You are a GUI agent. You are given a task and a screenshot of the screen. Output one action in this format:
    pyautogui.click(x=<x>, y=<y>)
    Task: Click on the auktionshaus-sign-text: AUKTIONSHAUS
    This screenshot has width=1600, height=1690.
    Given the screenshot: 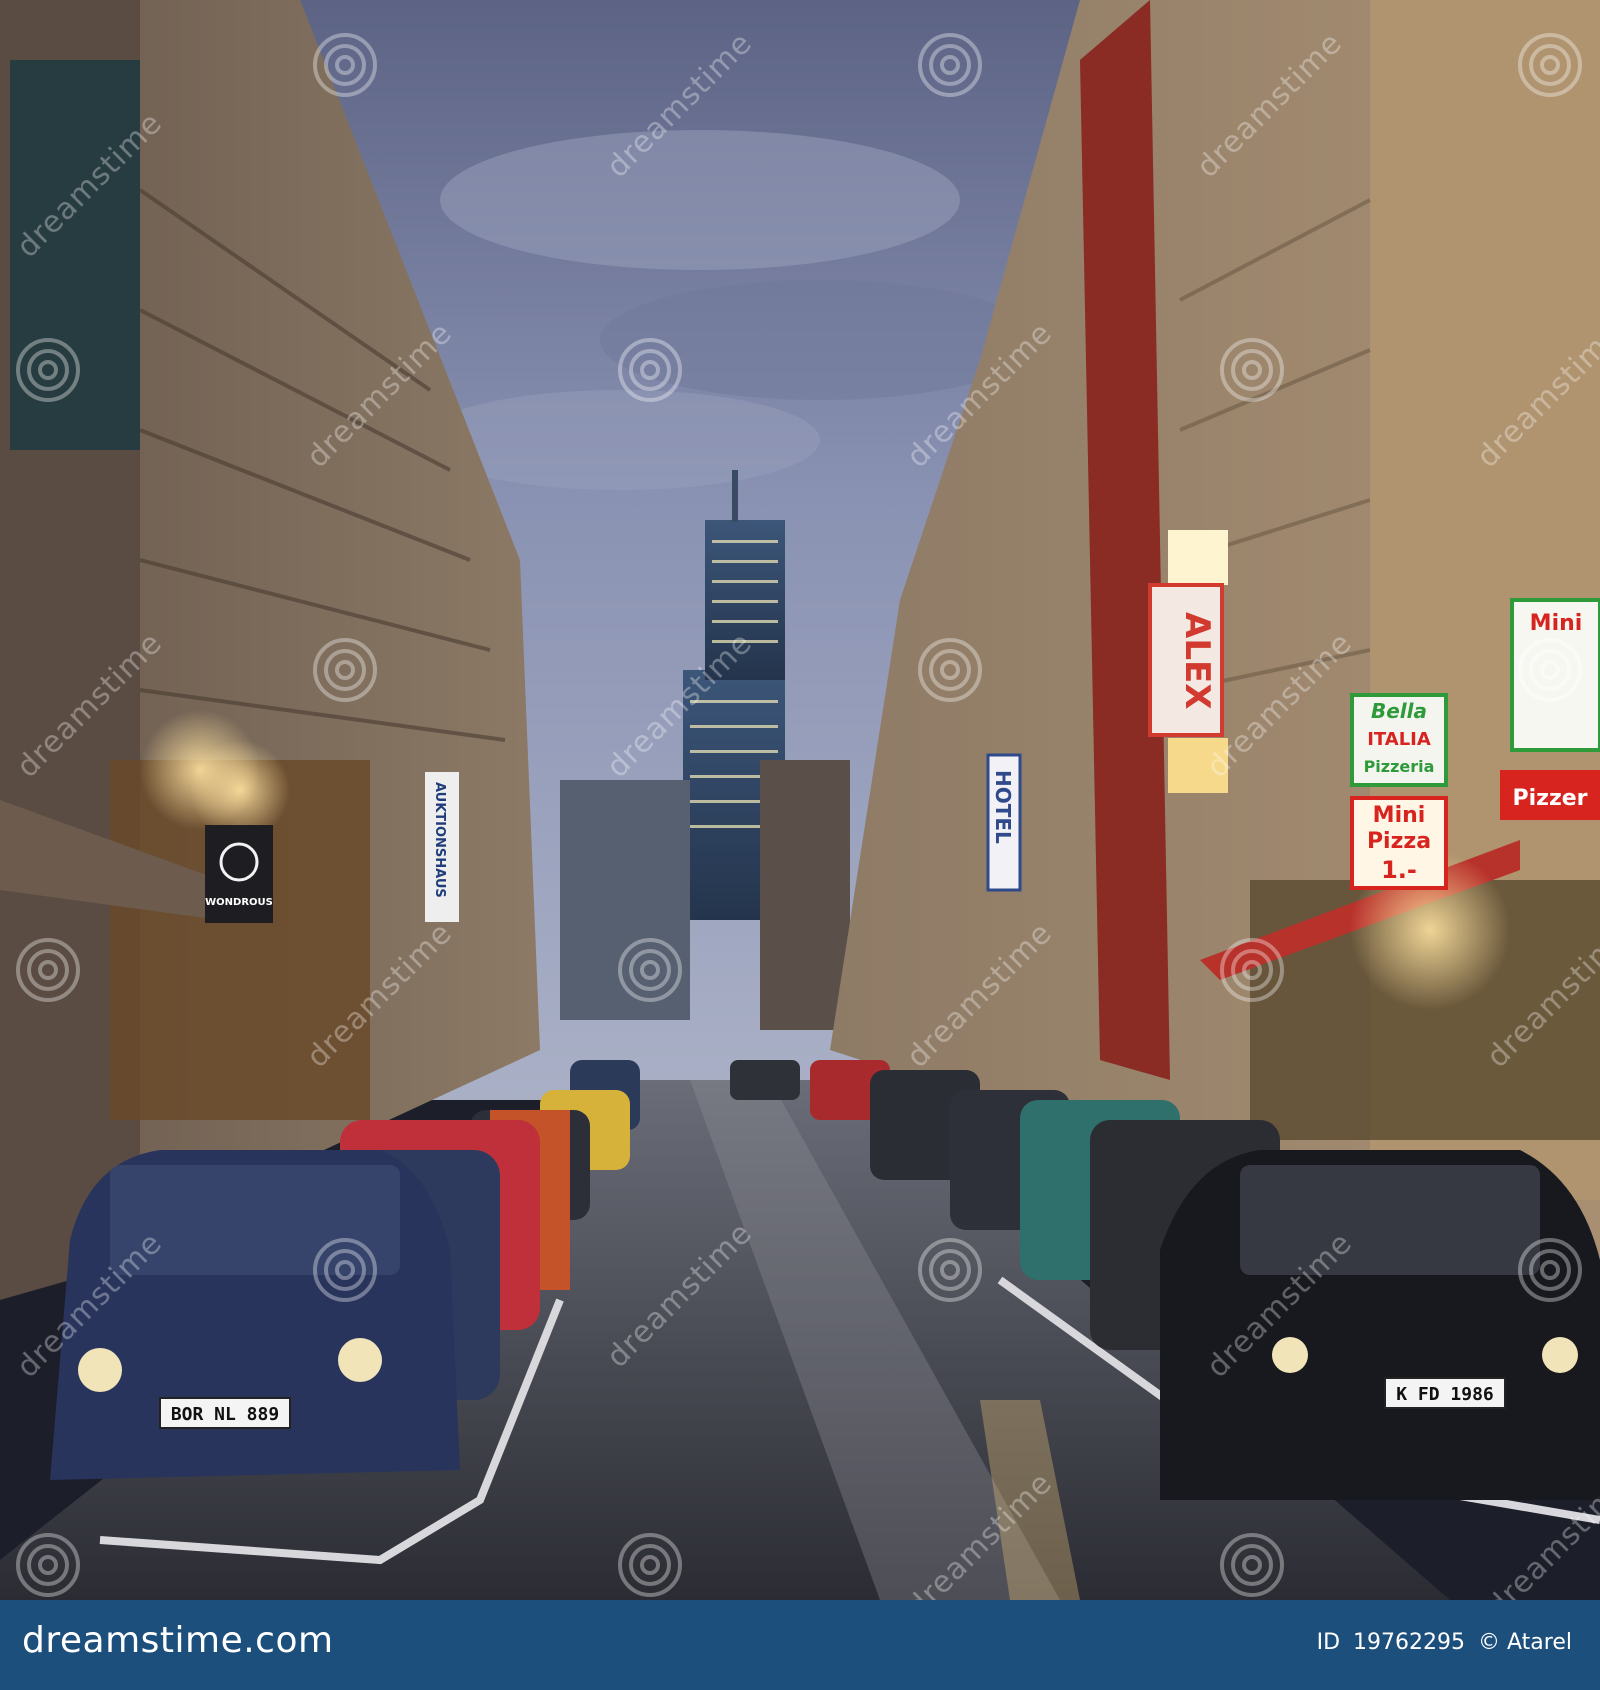 What is the action you would take?
    pyautogui.click(x=439, y=840)
    